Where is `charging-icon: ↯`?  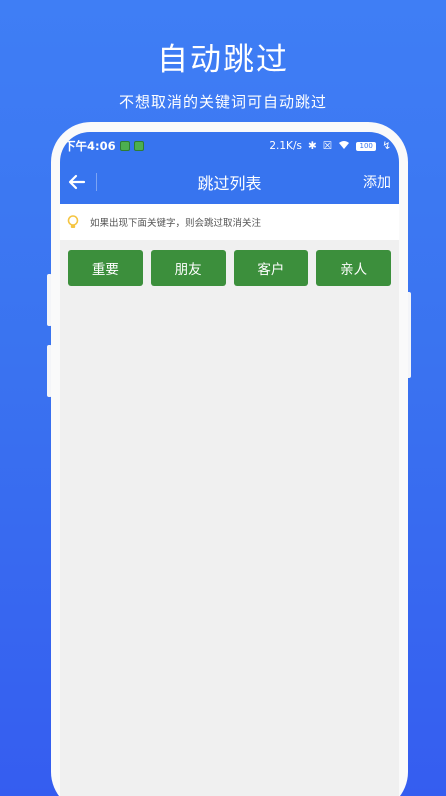 charging-icon: ↯ is located at coordinates (386, 146).